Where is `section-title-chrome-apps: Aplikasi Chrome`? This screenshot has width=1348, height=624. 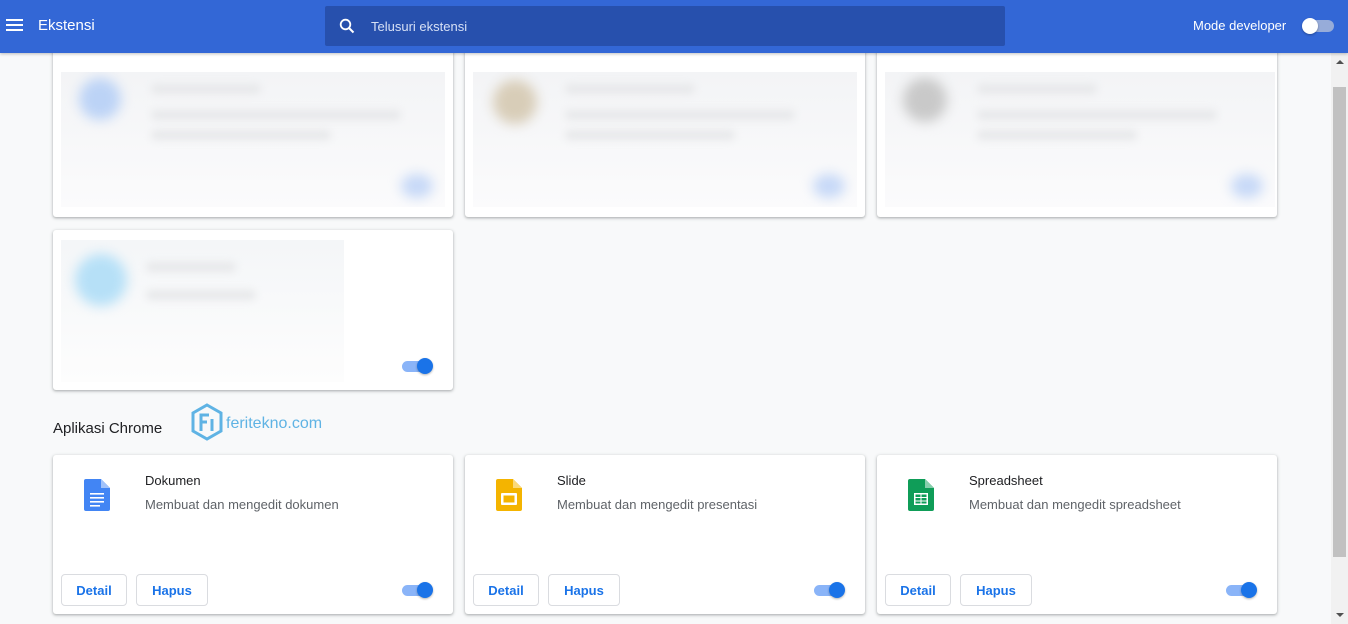 section-title-chrome-apps: Aplikasi Chrome is located at coordinates (108, 428).